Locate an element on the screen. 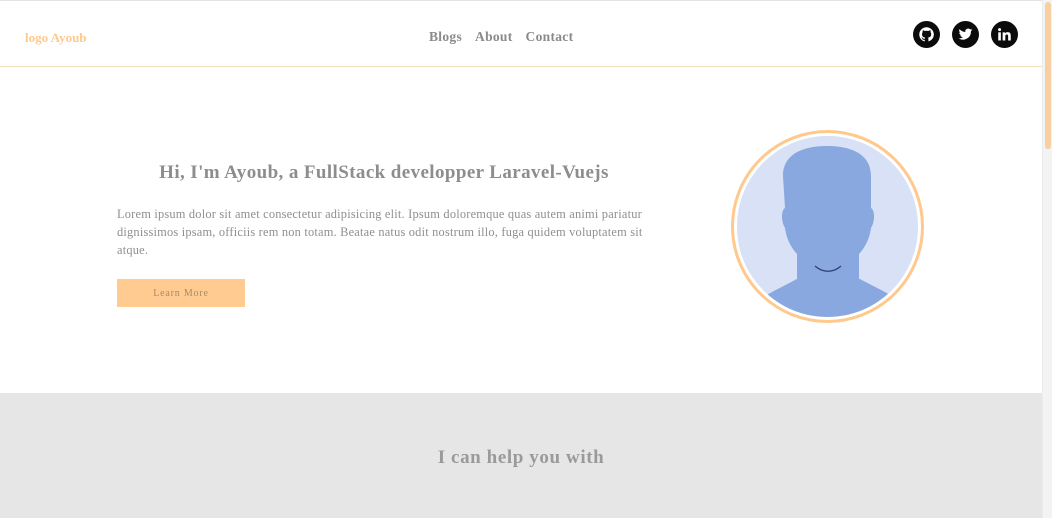 The width and height of the screenshot is (1052, 518). site-header: logo Ayoub Blogs About Contact is located at coordinates (521, 33).